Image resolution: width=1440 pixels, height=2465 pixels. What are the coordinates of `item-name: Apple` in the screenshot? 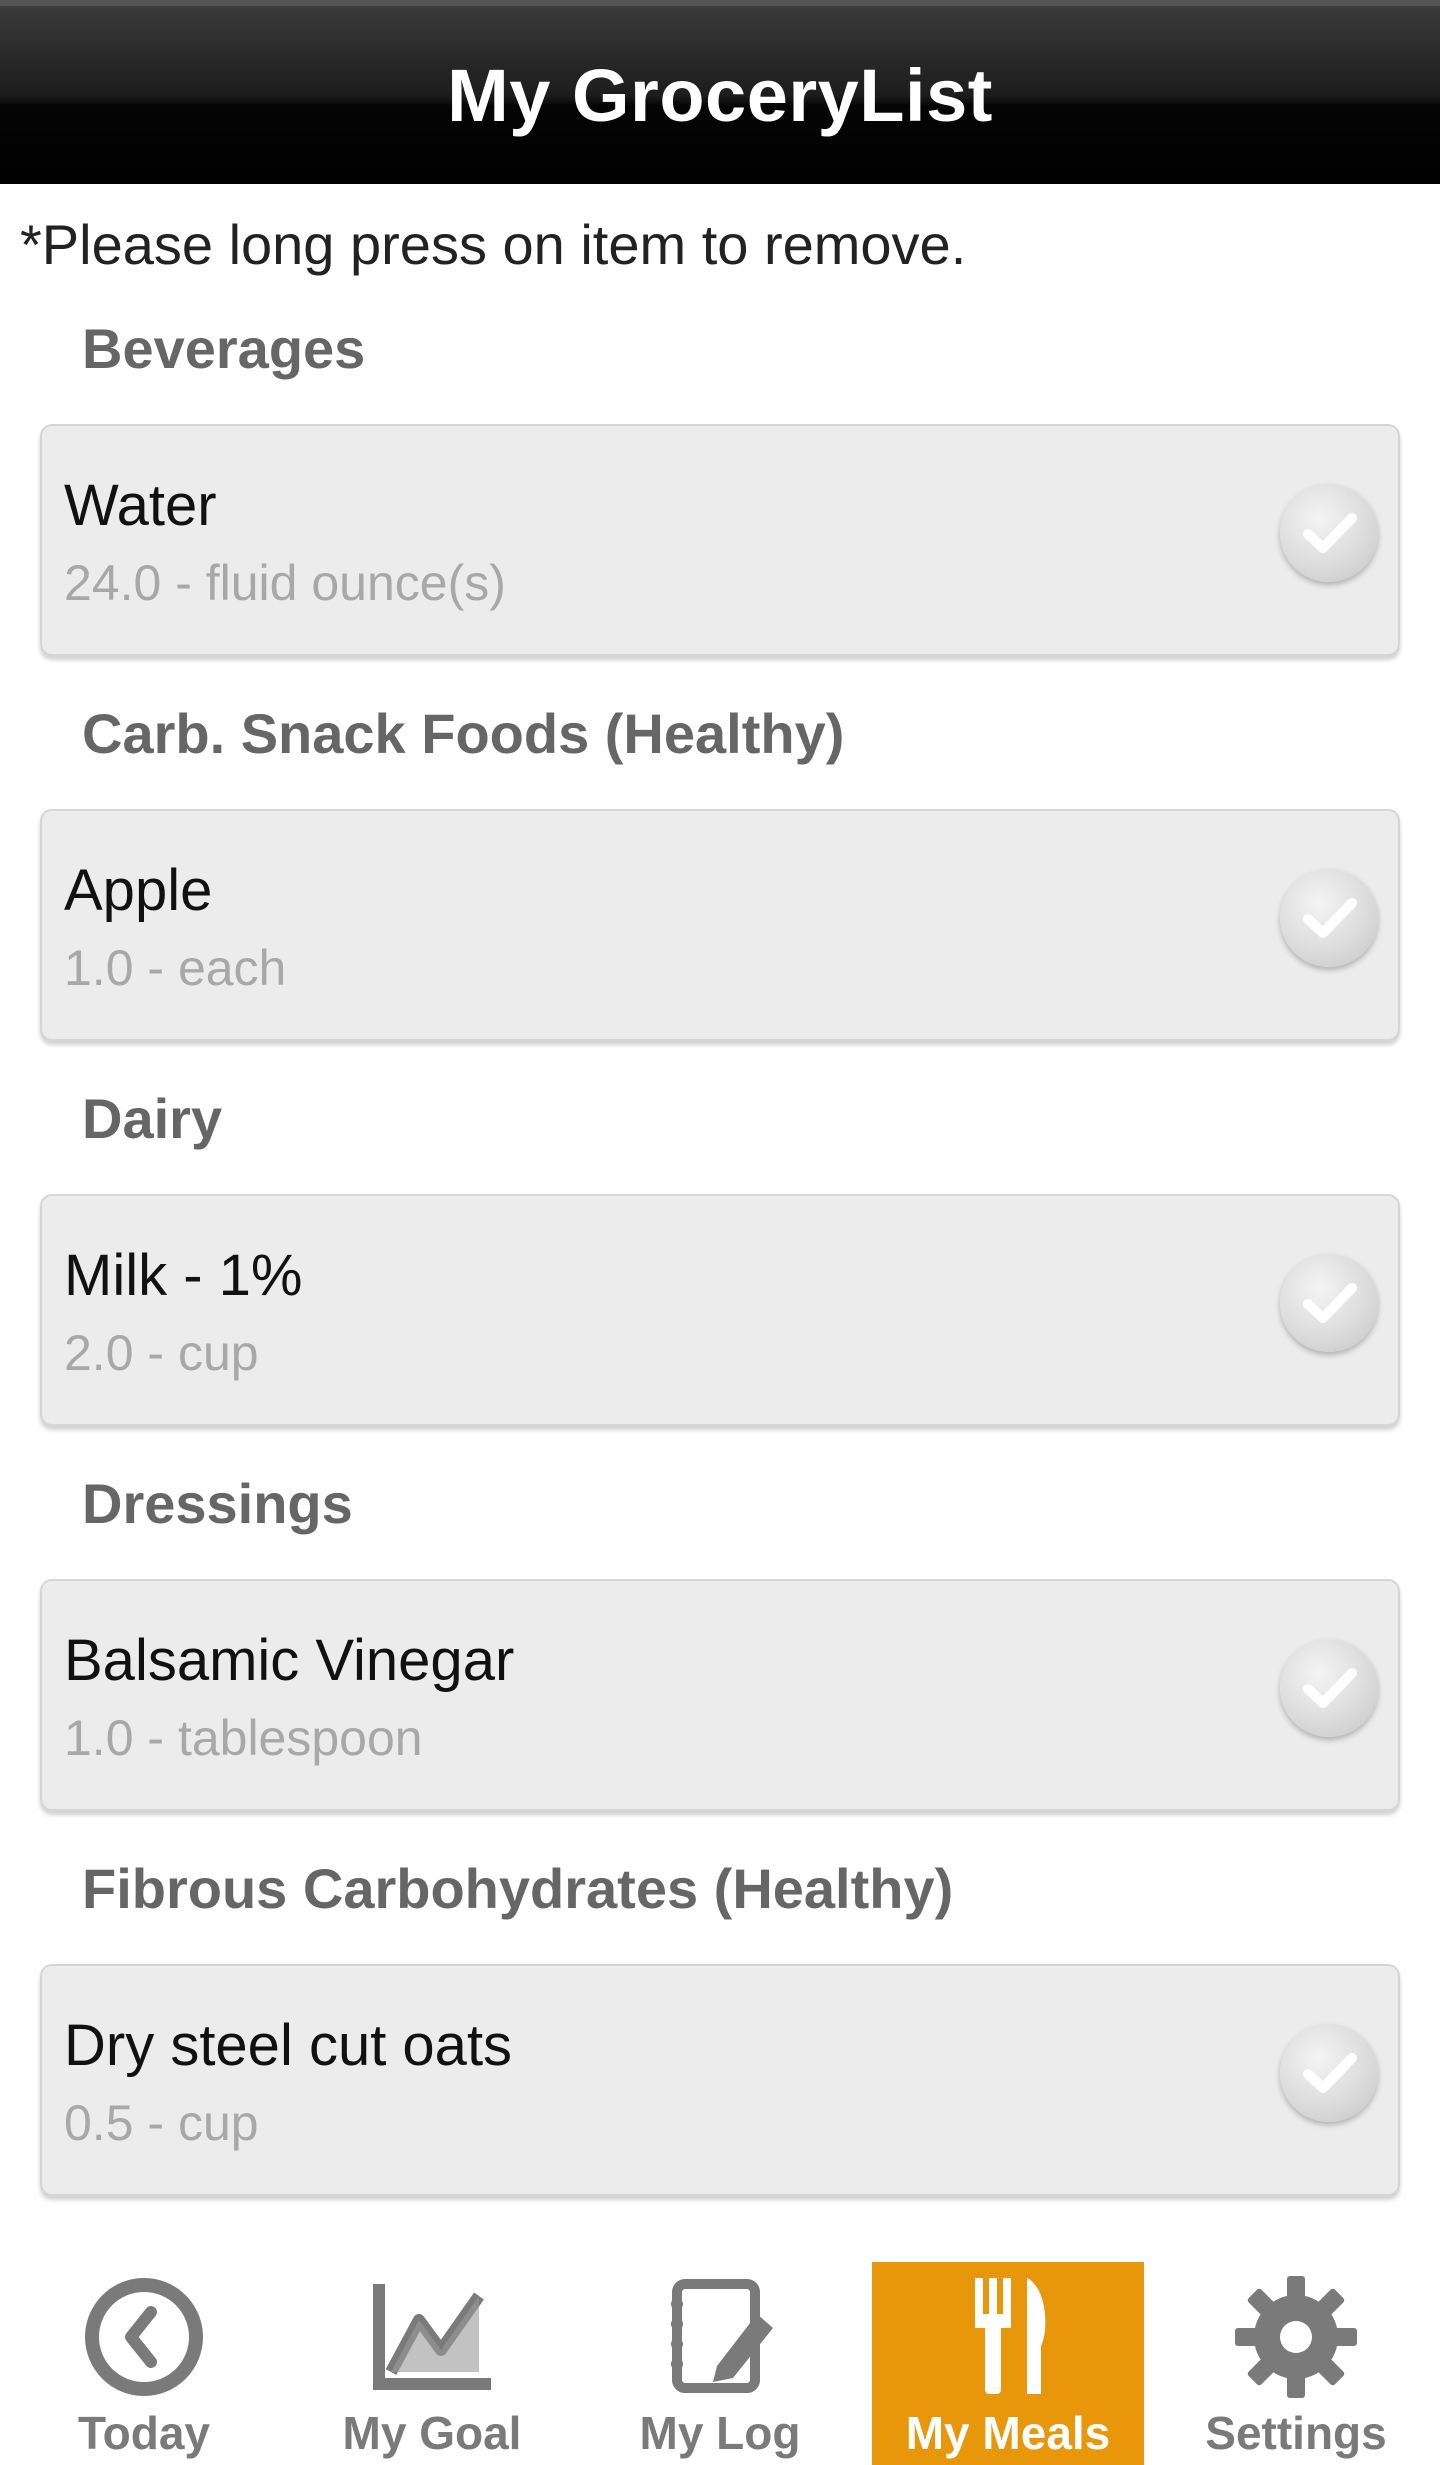 It's located at (138, 890).